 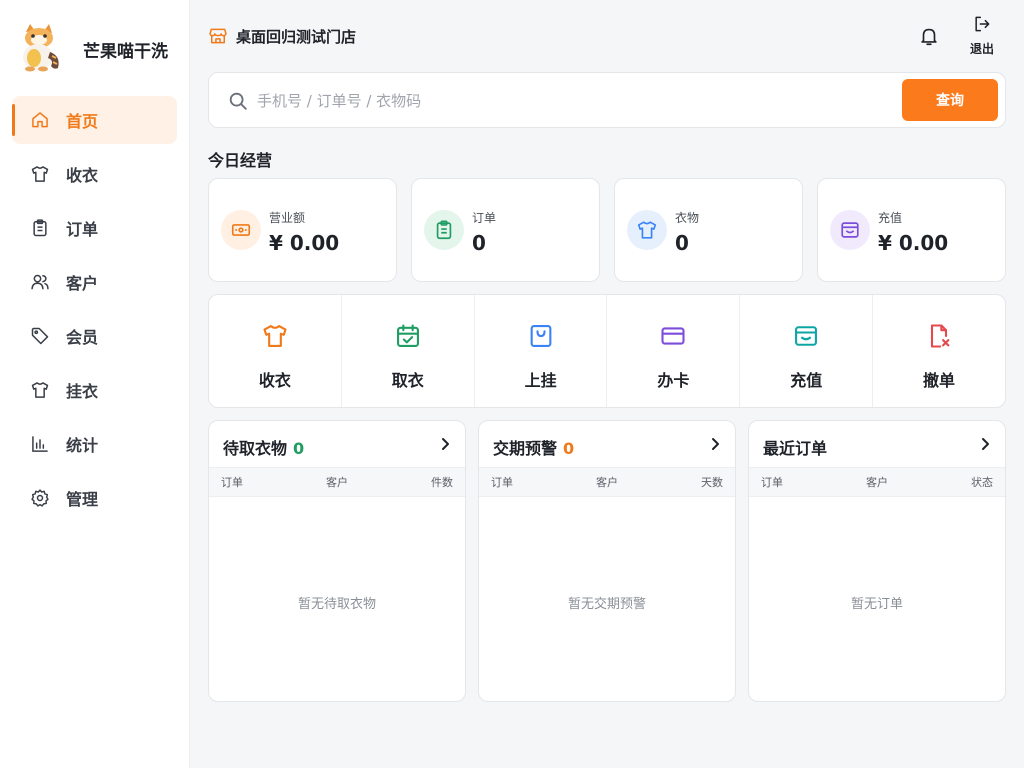 What do you see at coordinates (540, 380) in the screenshot?
I see `action-label: 上挂` at bounding box center [540, 380].